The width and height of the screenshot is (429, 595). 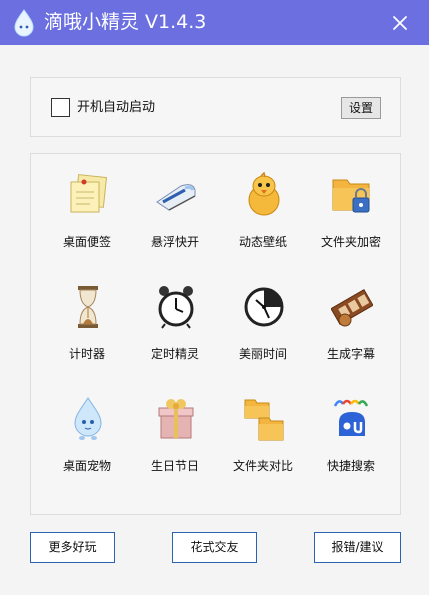 I want to click on gift-box-icon, so click(x=176, y=419).